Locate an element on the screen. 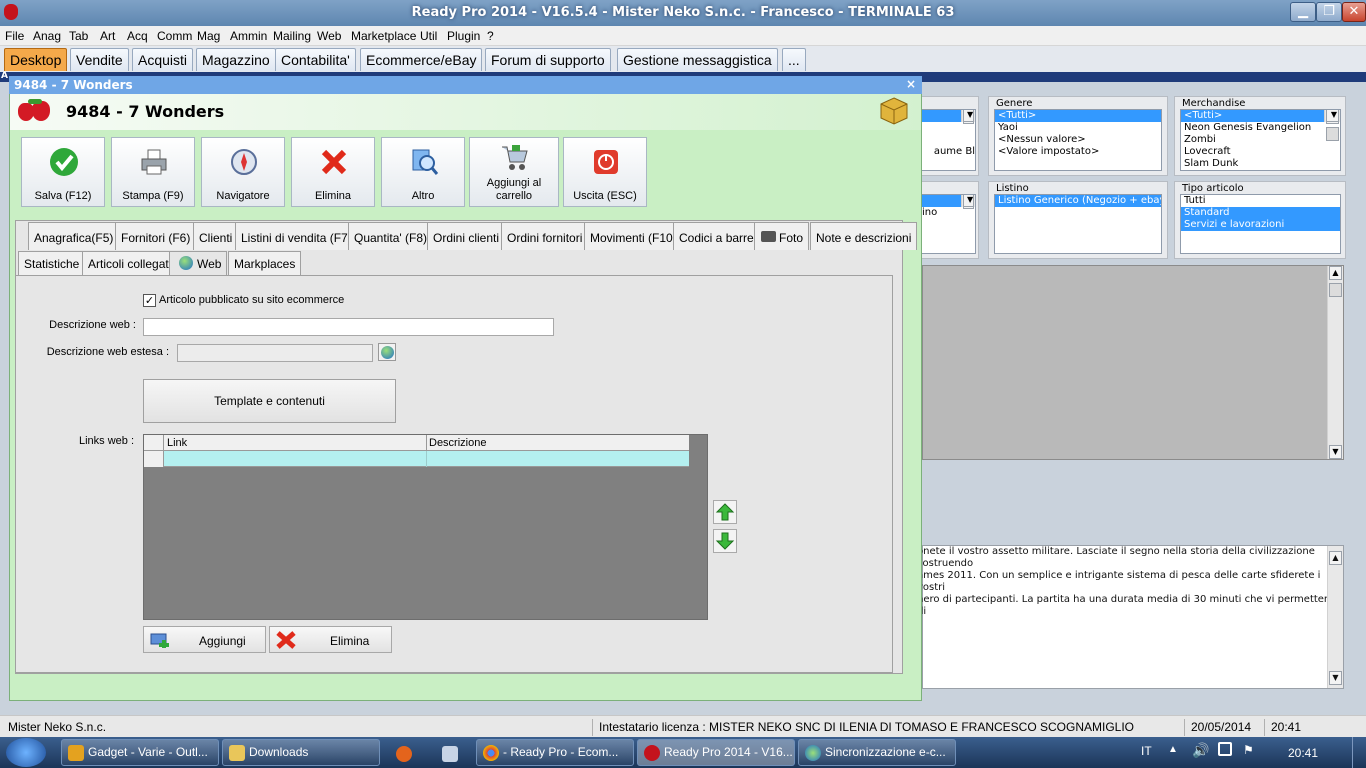 The height and width of the screenshot is (768, 1366). listino-list: Listino Generico (Negozio + ebay) is located at coordinates (1078, 224).